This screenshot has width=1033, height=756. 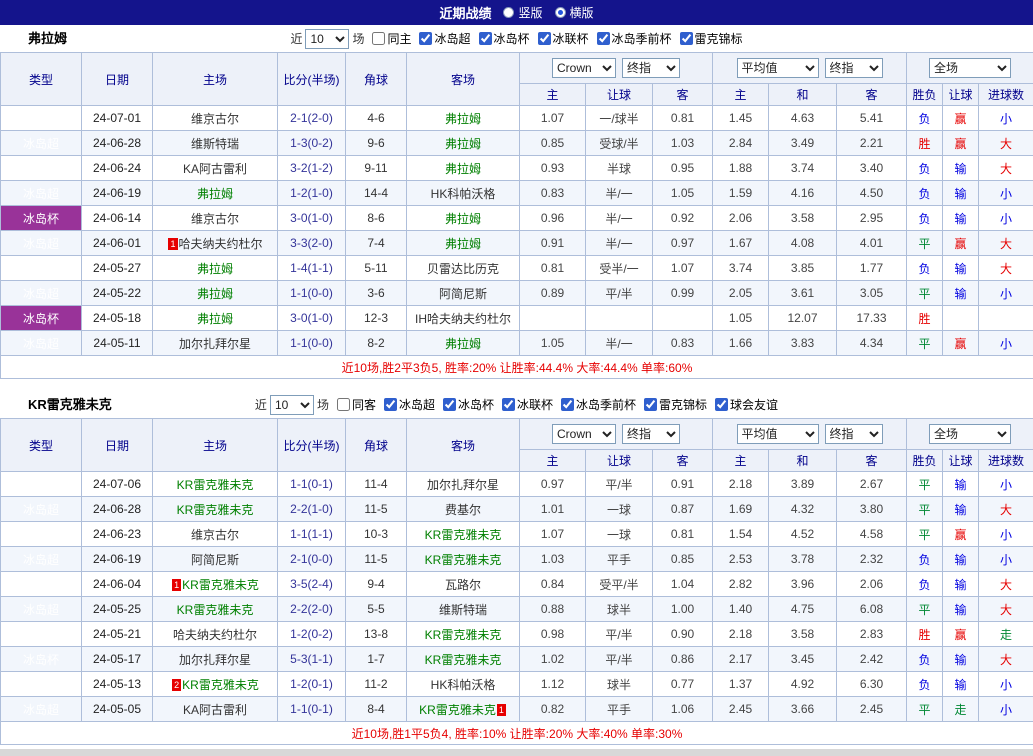 What do you see at coordinates (553, 168) in the screenshot?
I see `odds-home-cell: 0.93` at bounding box center [553, 168].